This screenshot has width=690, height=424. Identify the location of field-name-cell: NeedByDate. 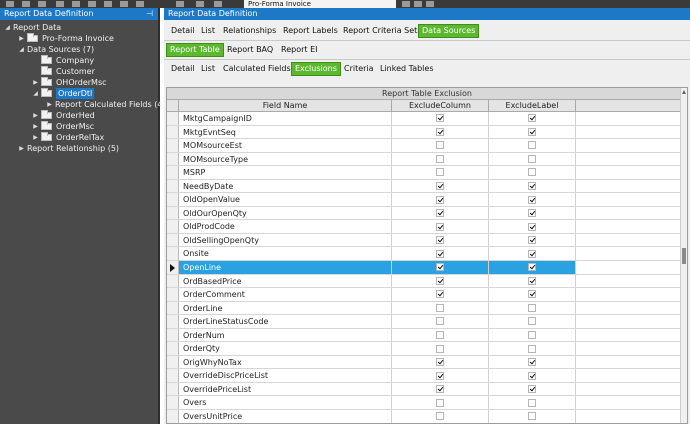
(285, 186).